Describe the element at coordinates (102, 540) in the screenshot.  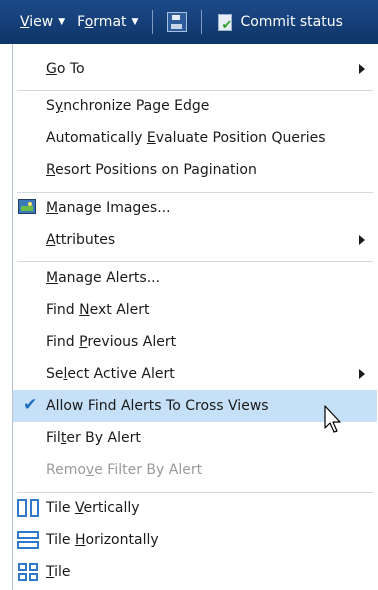
I see `menu-item-label: Tile Horizontally` at that location.